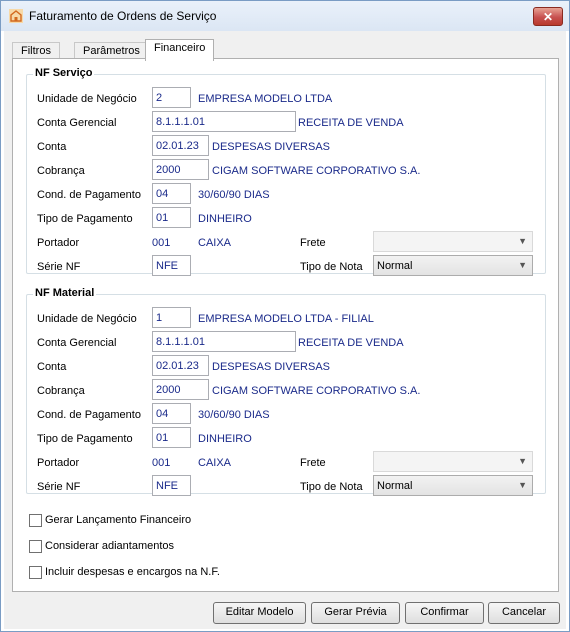  What do you see at coordinates (171, 97) in the screenshot?
I see `input-unidade-negocio: 2` at bounding box center [171, 97].